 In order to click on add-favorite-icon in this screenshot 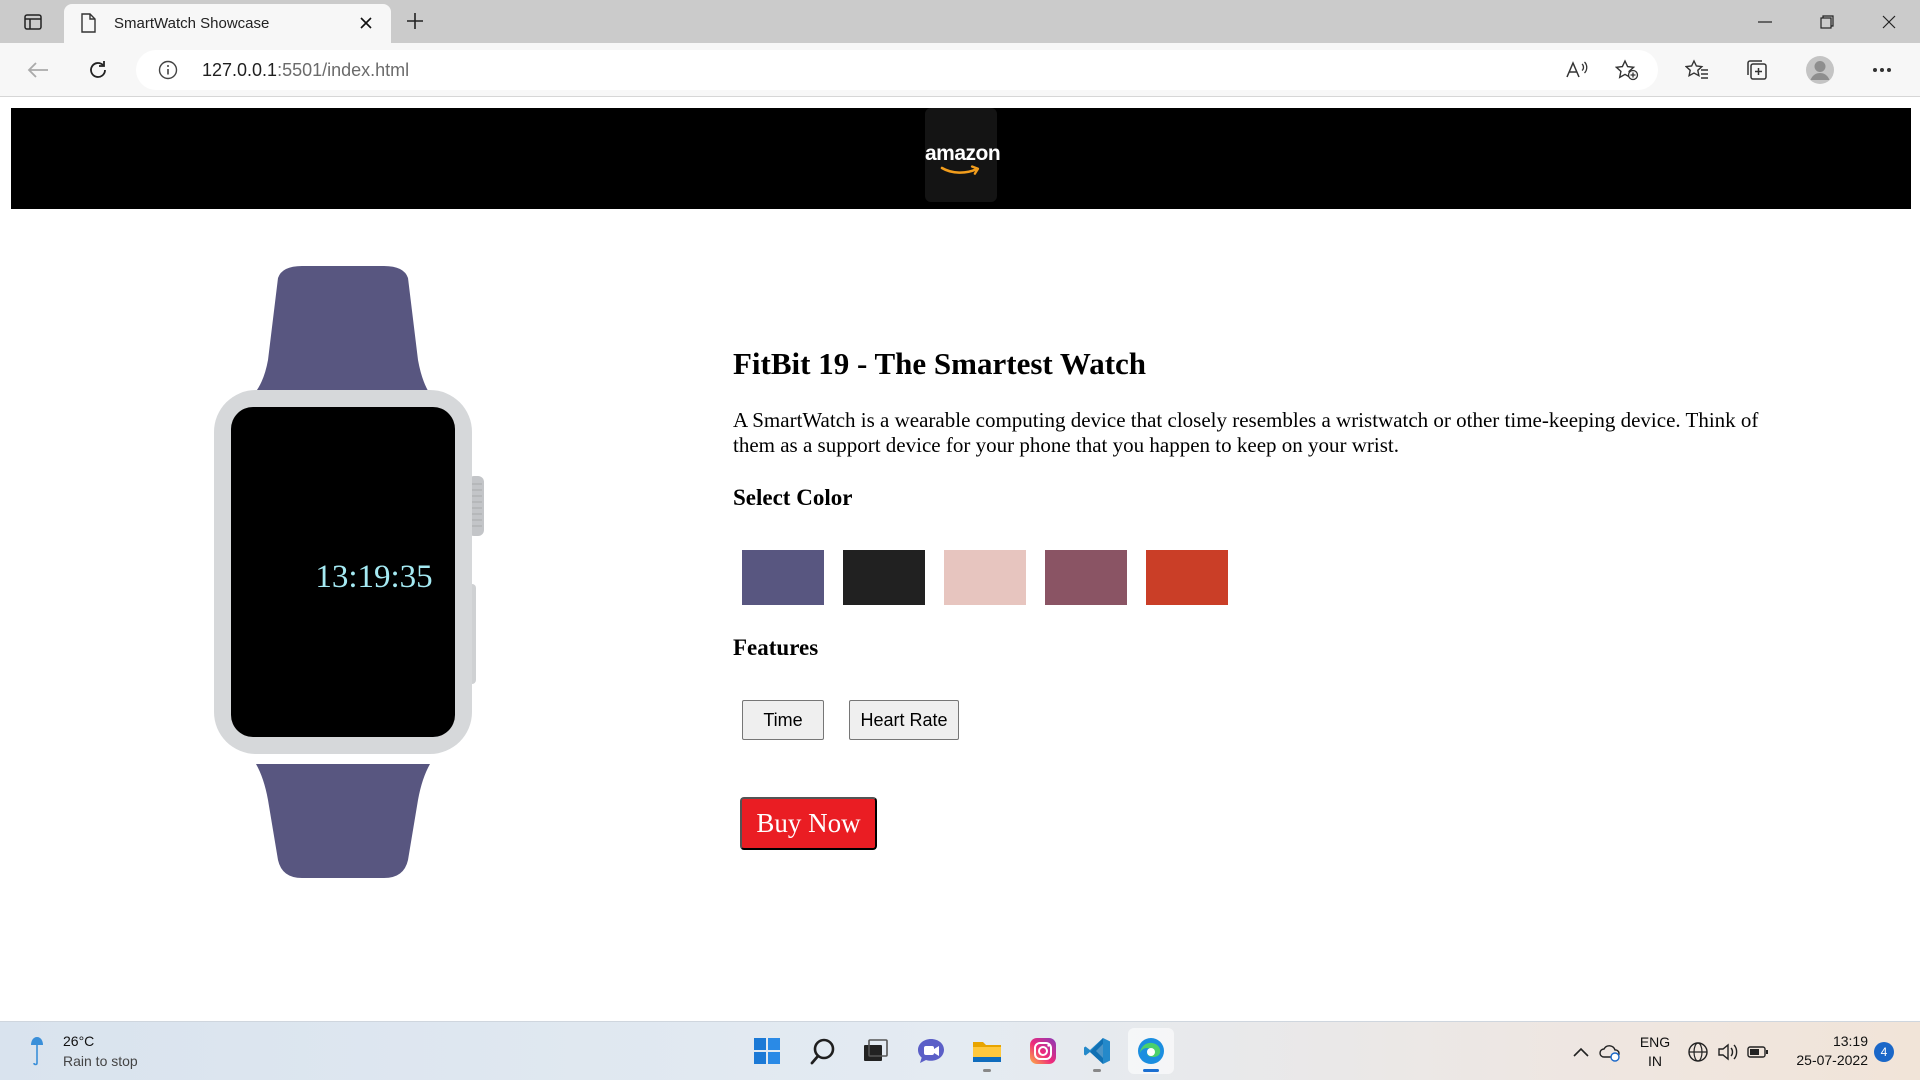, I will do `click(1627, 70)`.